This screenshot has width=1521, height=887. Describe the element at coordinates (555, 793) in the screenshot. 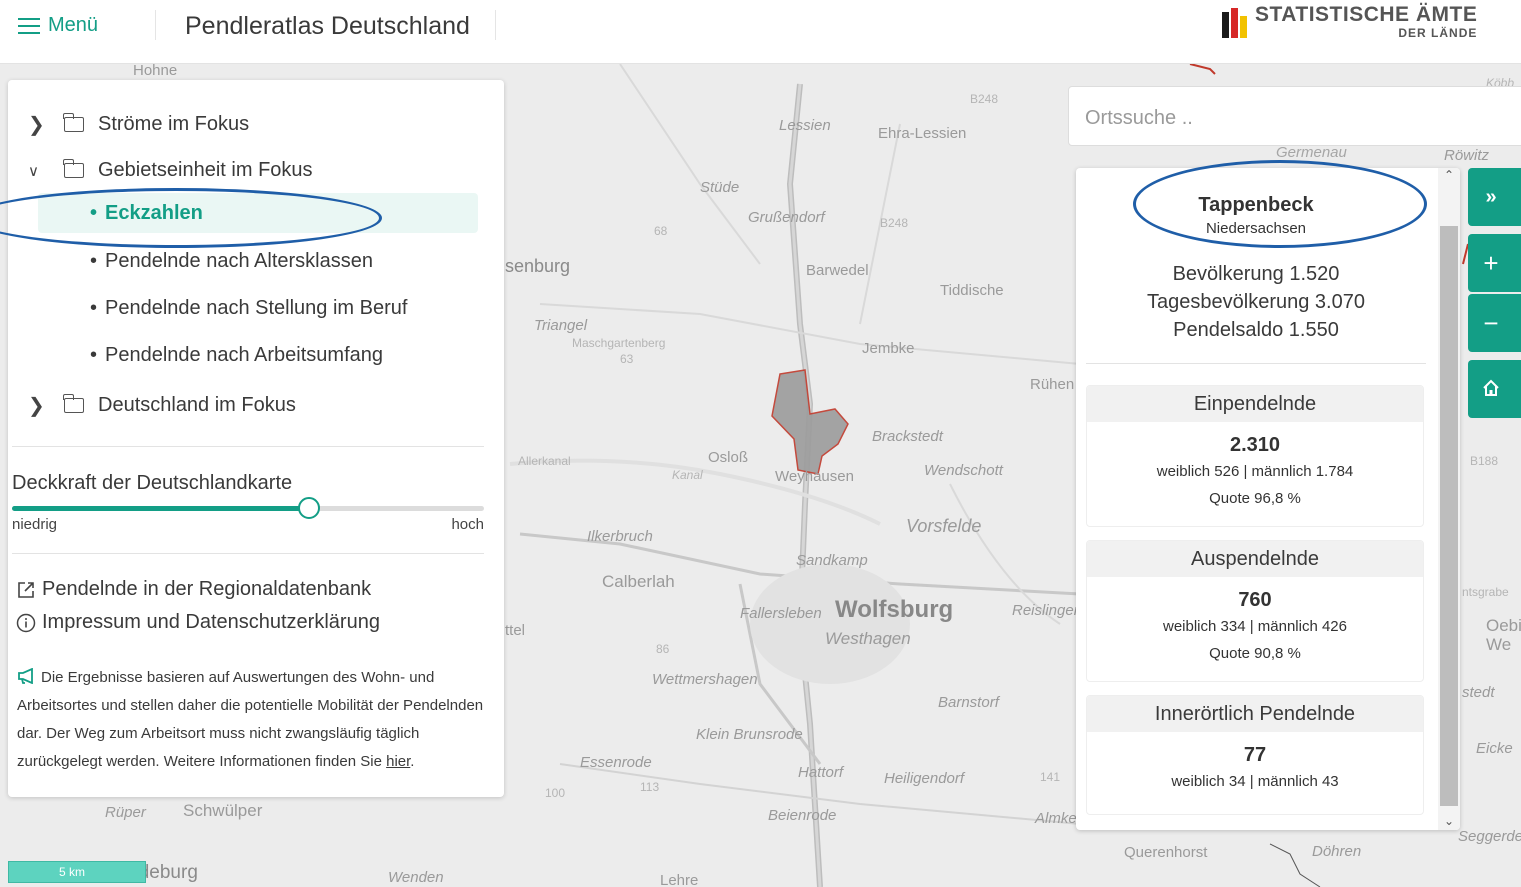

I see `map-label: 100` at that location.